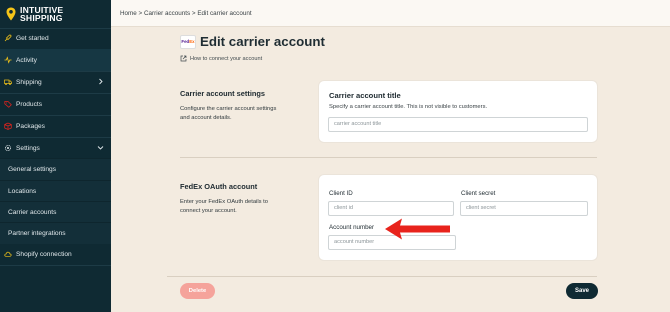  Describe the element at coordinates (44, 254) in the screenshot. I see `sidebar-item-label: Shopify connection` at that location.